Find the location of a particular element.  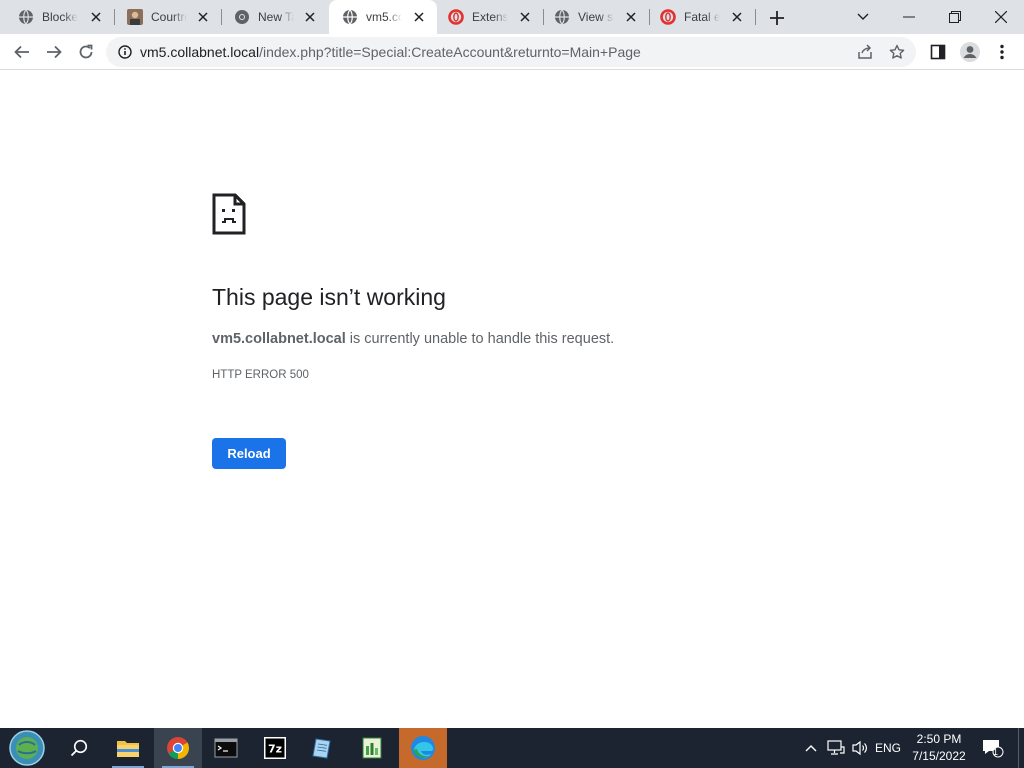

info-icon is located at coordinates (125, 52).